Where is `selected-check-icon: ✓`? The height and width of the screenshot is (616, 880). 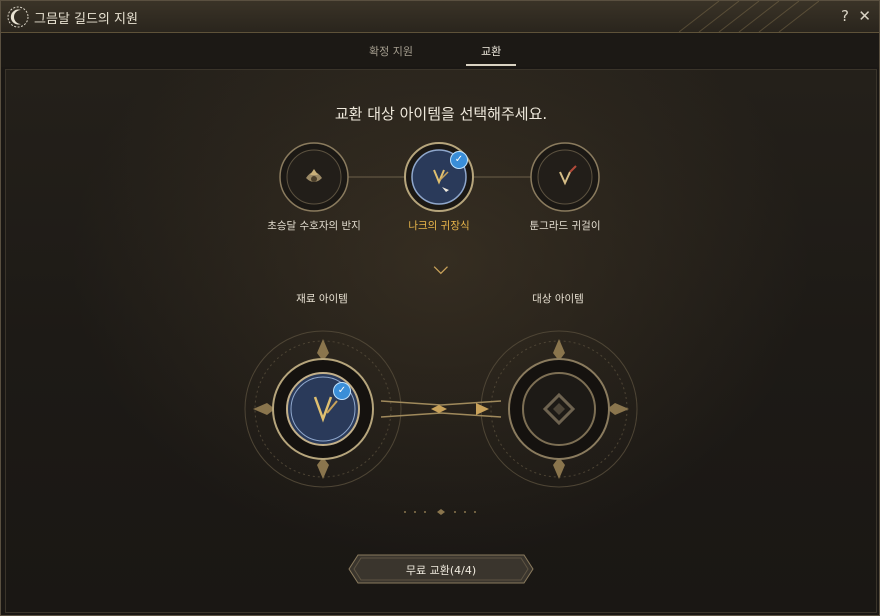 selected-check-icon: ✓ is located at coordinates (459, 160).